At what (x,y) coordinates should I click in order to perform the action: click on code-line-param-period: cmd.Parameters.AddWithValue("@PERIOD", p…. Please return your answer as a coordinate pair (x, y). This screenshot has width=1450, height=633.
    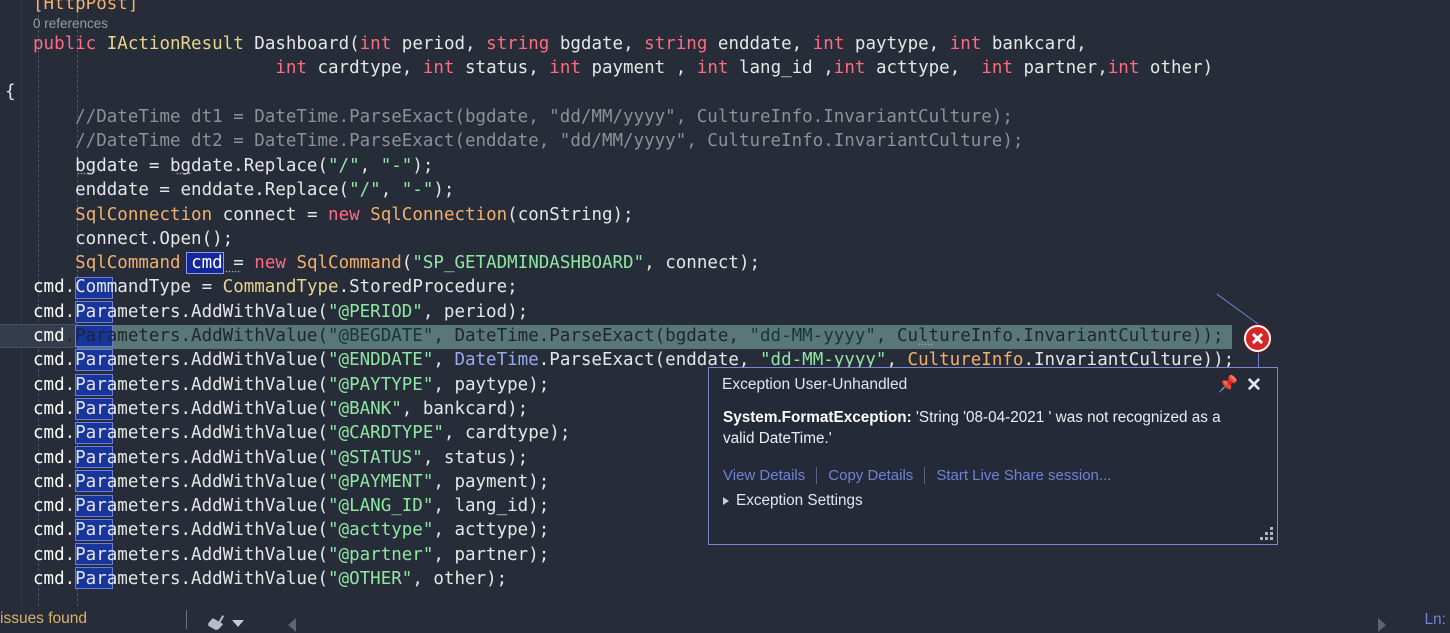
    Looking at the image, I should click on (725, 312).